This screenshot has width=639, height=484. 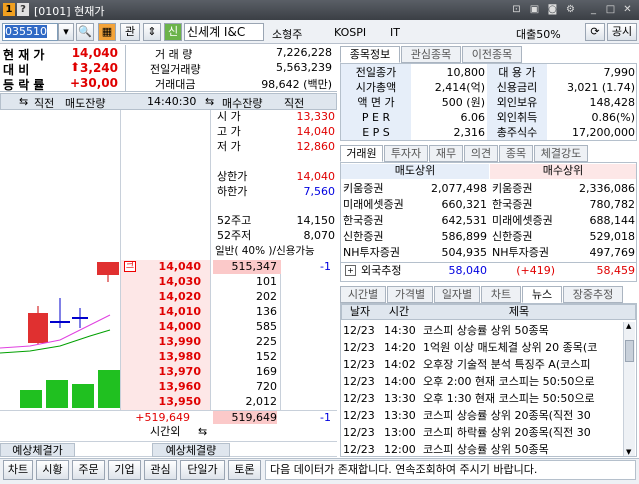 What do you see at coordinates (534, 9) in the screenshot?
I see `copy-icon: ▣` at bounding box center [534, 9].